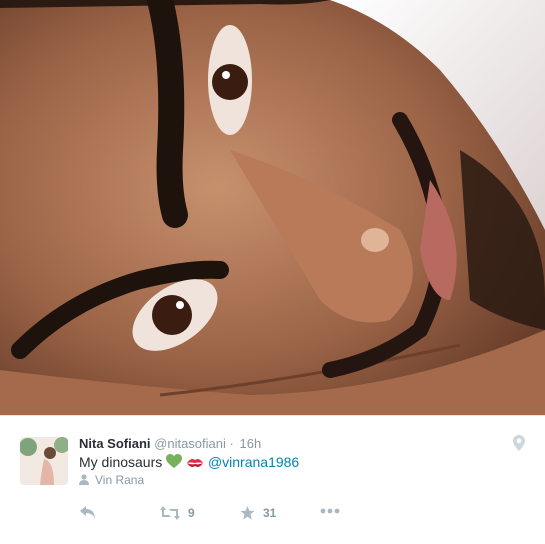  Describe the element at coordinates (121, 462) in the screenshot. I see `tweet-text-body: My dinosaurs` at that location.